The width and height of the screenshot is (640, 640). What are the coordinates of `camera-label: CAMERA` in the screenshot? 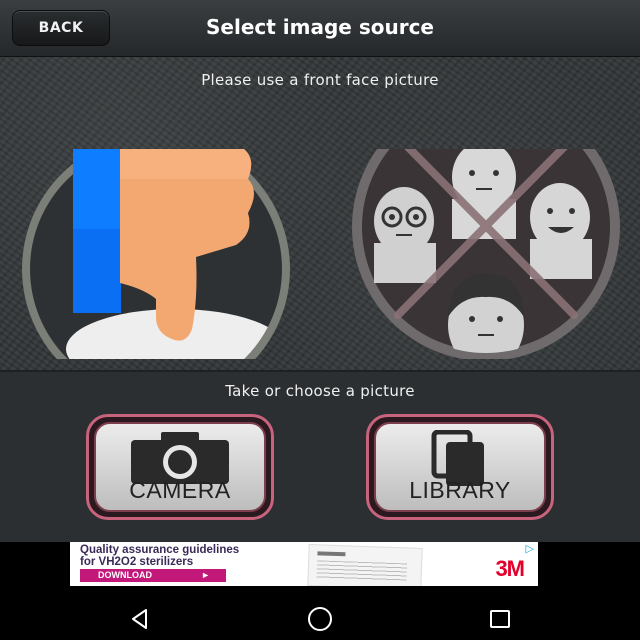 It's located at (180, 490).